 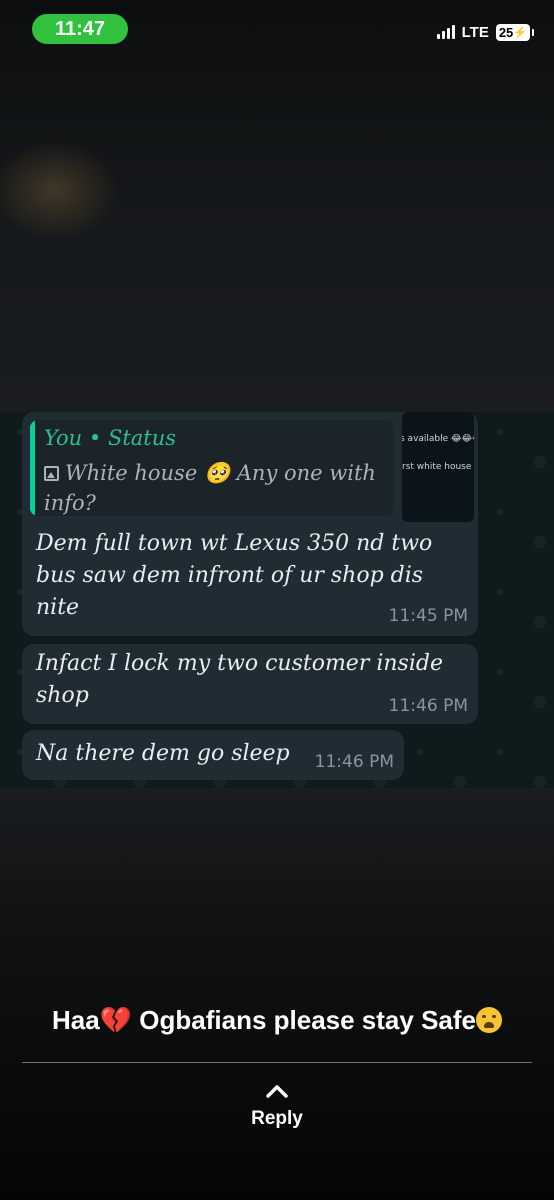 What do you see at coordinates (110, 438) in the screenshot?
I see `quote-title: You • Status` at bounding box center [110, 438].